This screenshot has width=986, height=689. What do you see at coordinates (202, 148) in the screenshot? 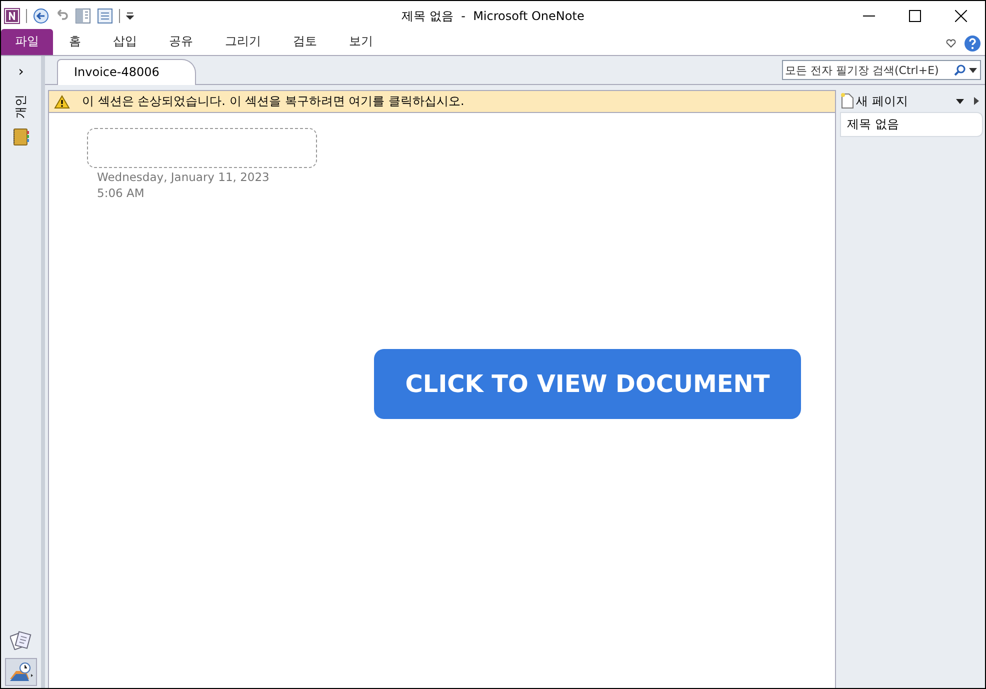
I see `page-title-field` at bounding box center [202, 148].